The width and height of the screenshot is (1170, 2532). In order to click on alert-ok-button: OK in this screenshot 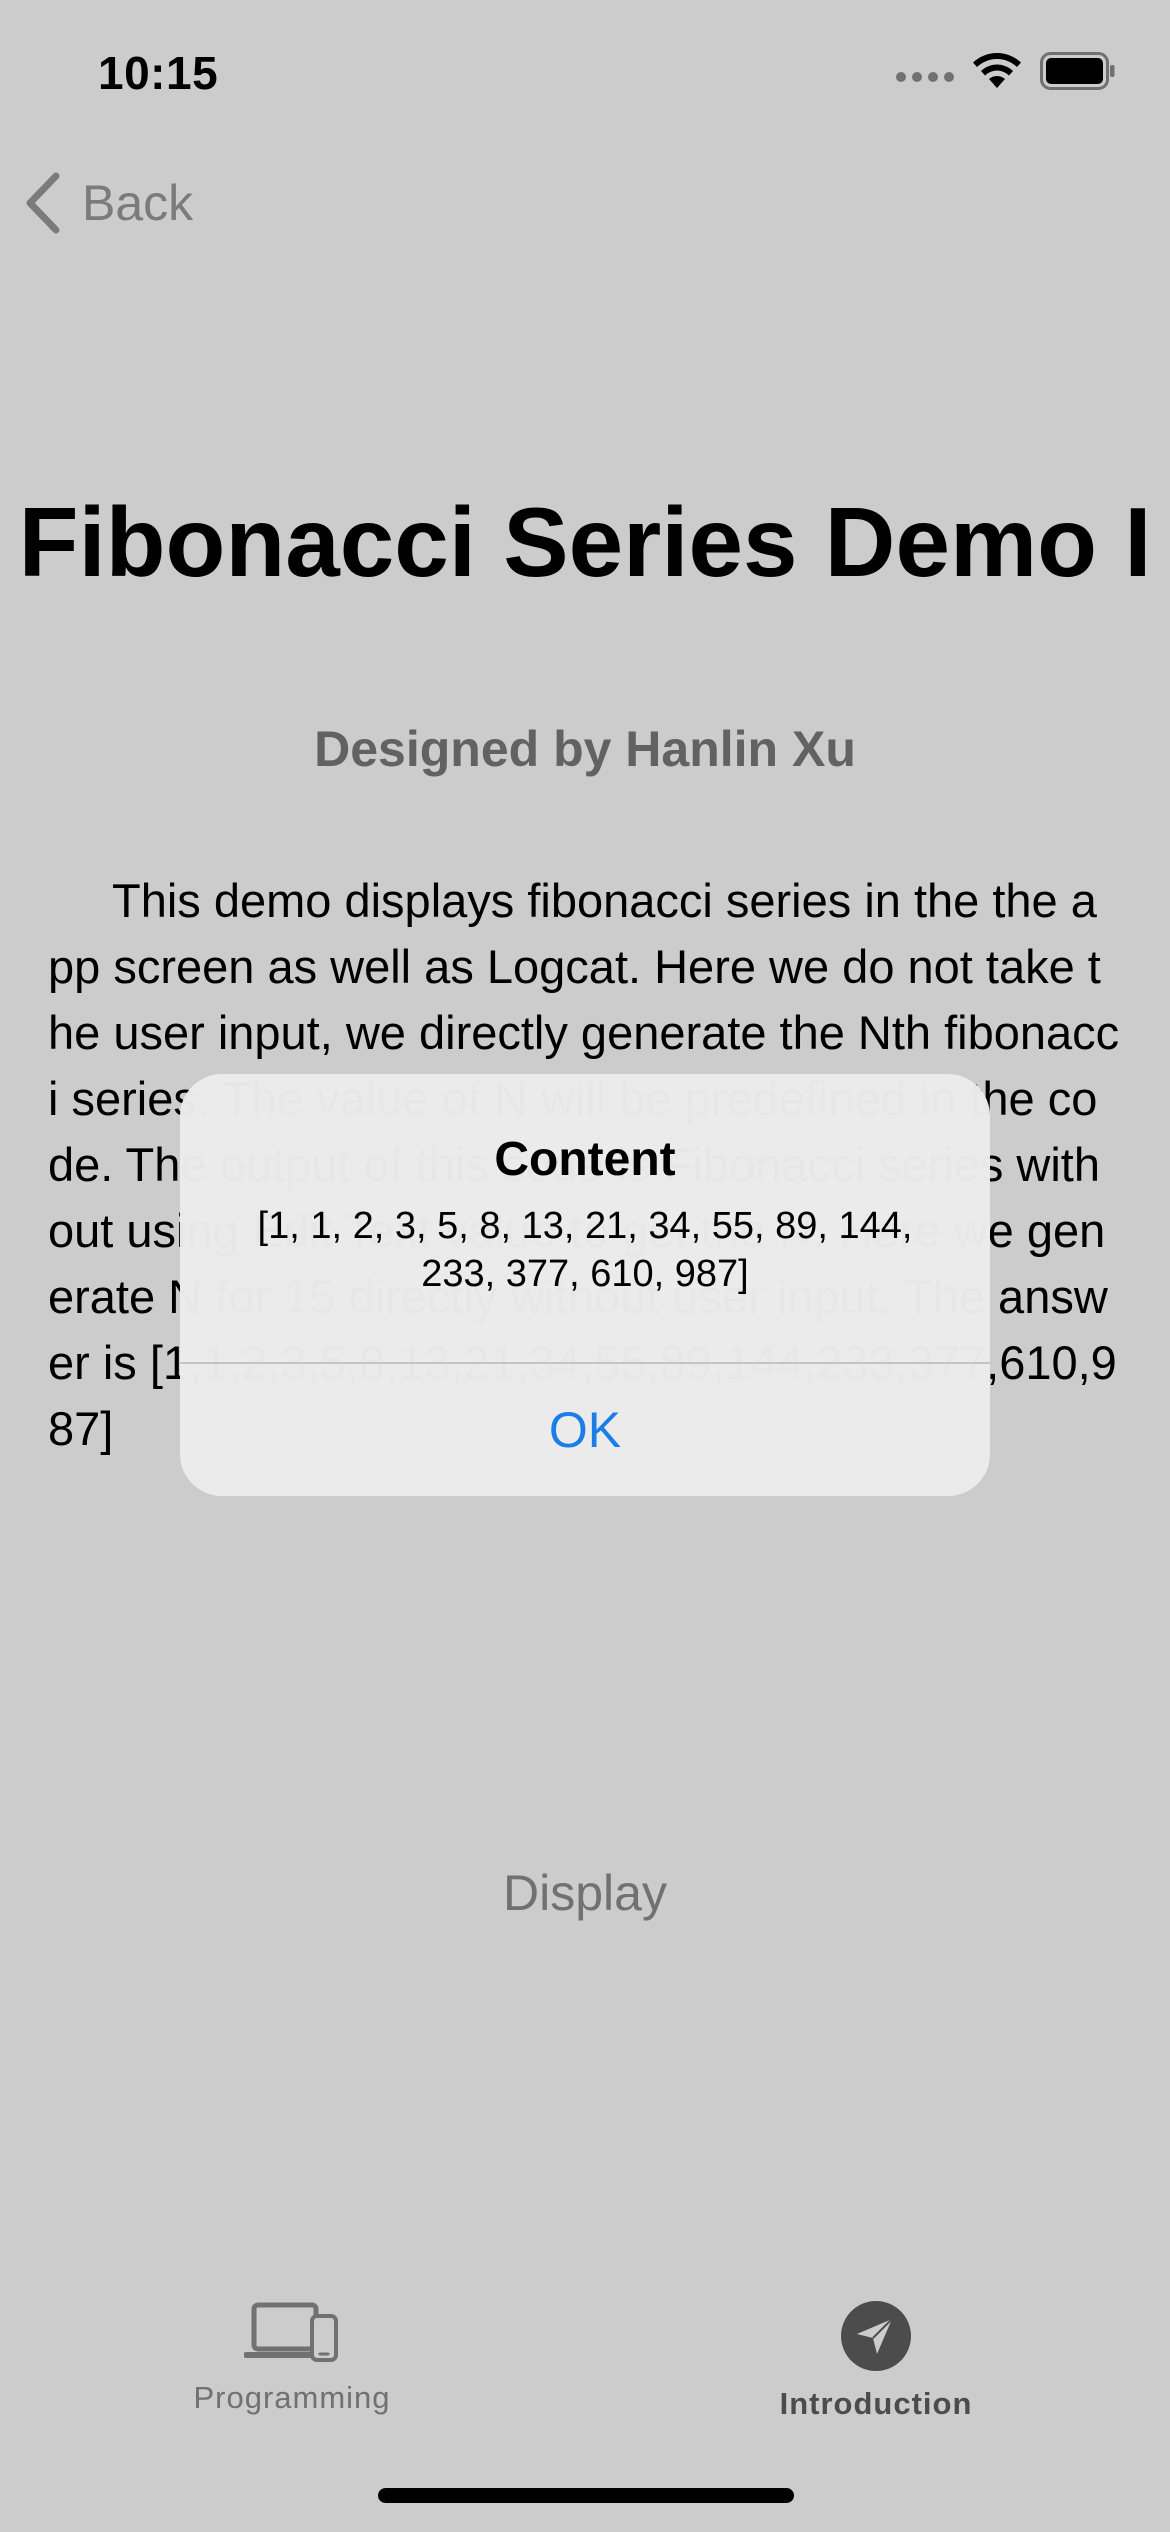, I will do `click(585, 1430)`.